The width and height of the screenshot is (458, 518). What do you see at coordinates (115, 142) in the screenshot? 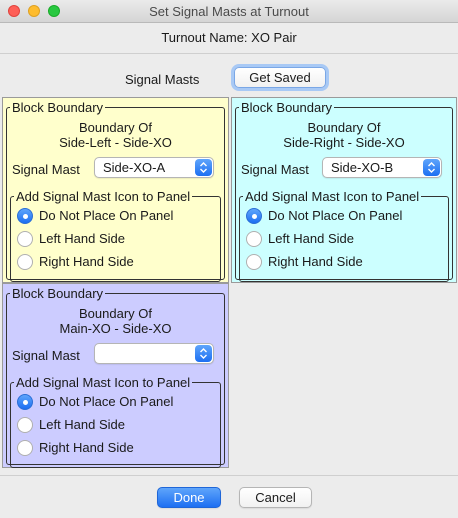
I see `boundary-blocks-label: Side-Left - Side-XO` at bounding box center [115, 142].